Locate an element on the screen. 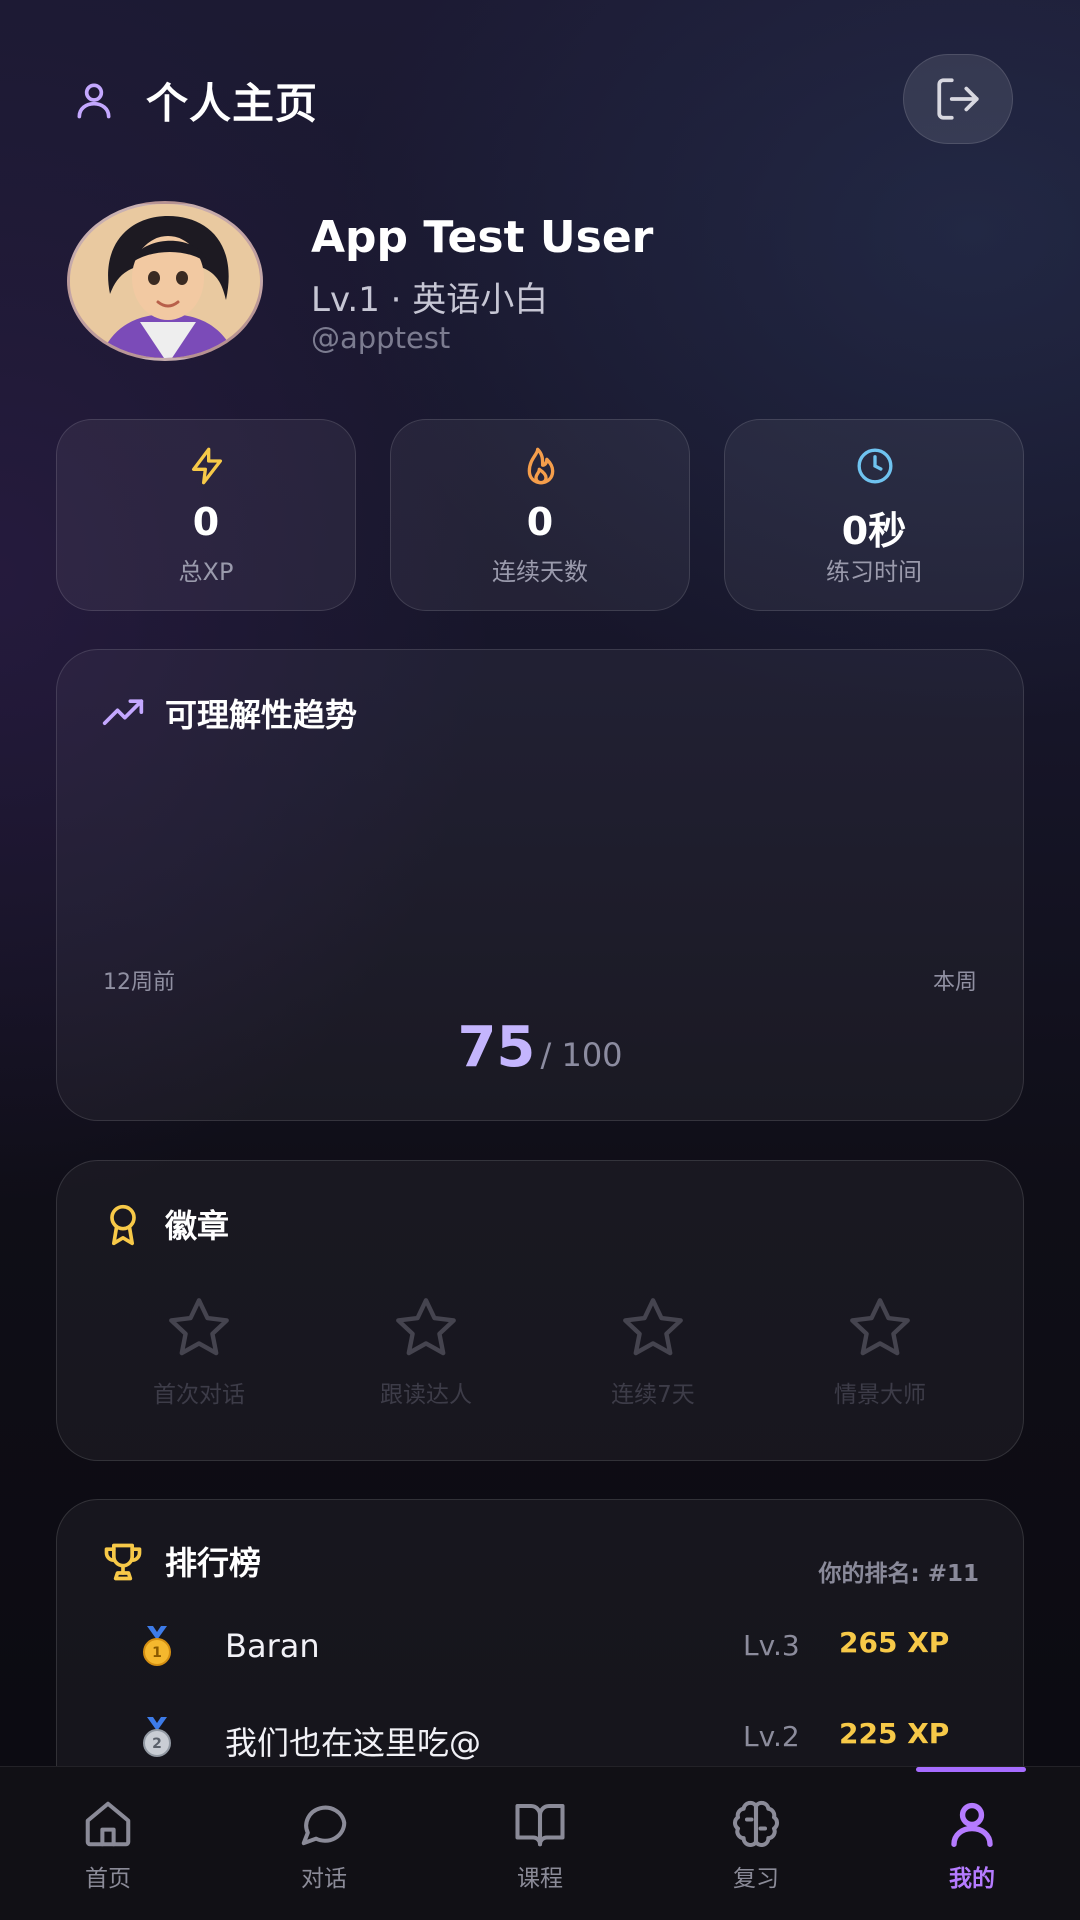 This screenshot has width=1080, height=1920. badges-panel: 徽章 首次对话 跟读达人 连续7天 情景大师 is located at coordinates (540, 1310).